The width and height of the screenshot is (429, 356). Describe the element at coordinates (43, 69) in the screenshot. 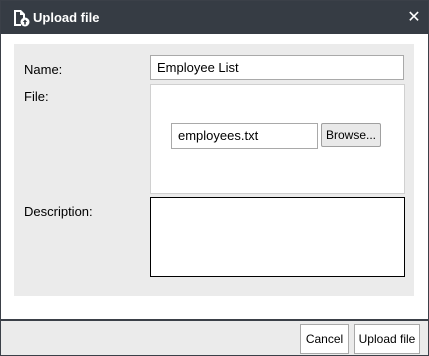

I see `name-label: Name:` at that location.